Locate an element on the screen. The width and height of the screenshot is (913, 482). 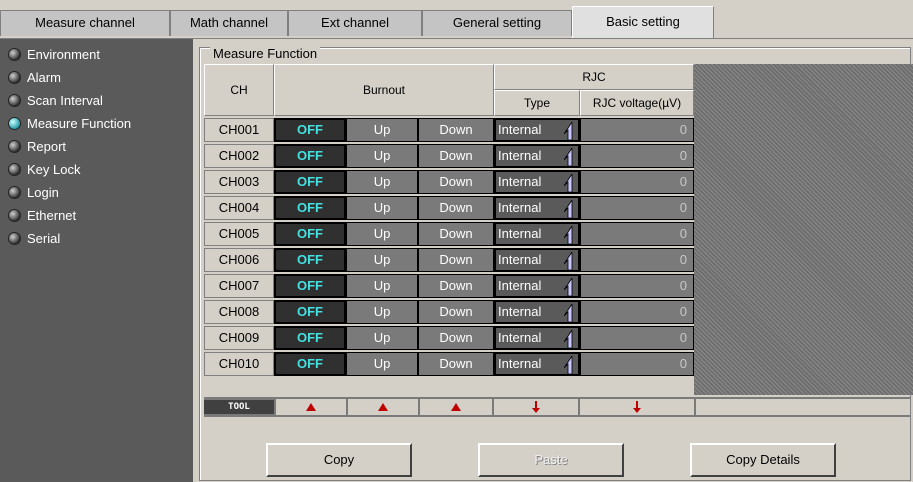
header-rjc: RJC is located at coordinates (594, 77).